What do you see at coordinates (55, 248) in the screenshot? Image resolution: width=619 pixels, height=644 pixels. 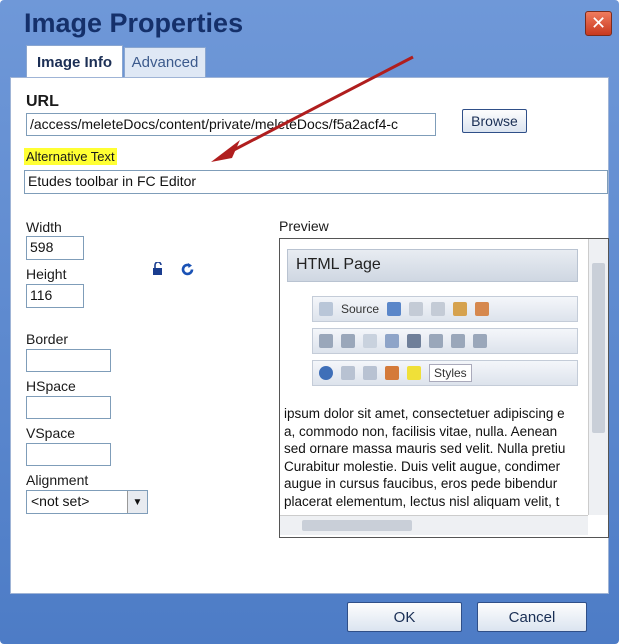 I see `width-input: 598` at bounding box center [55, 248].